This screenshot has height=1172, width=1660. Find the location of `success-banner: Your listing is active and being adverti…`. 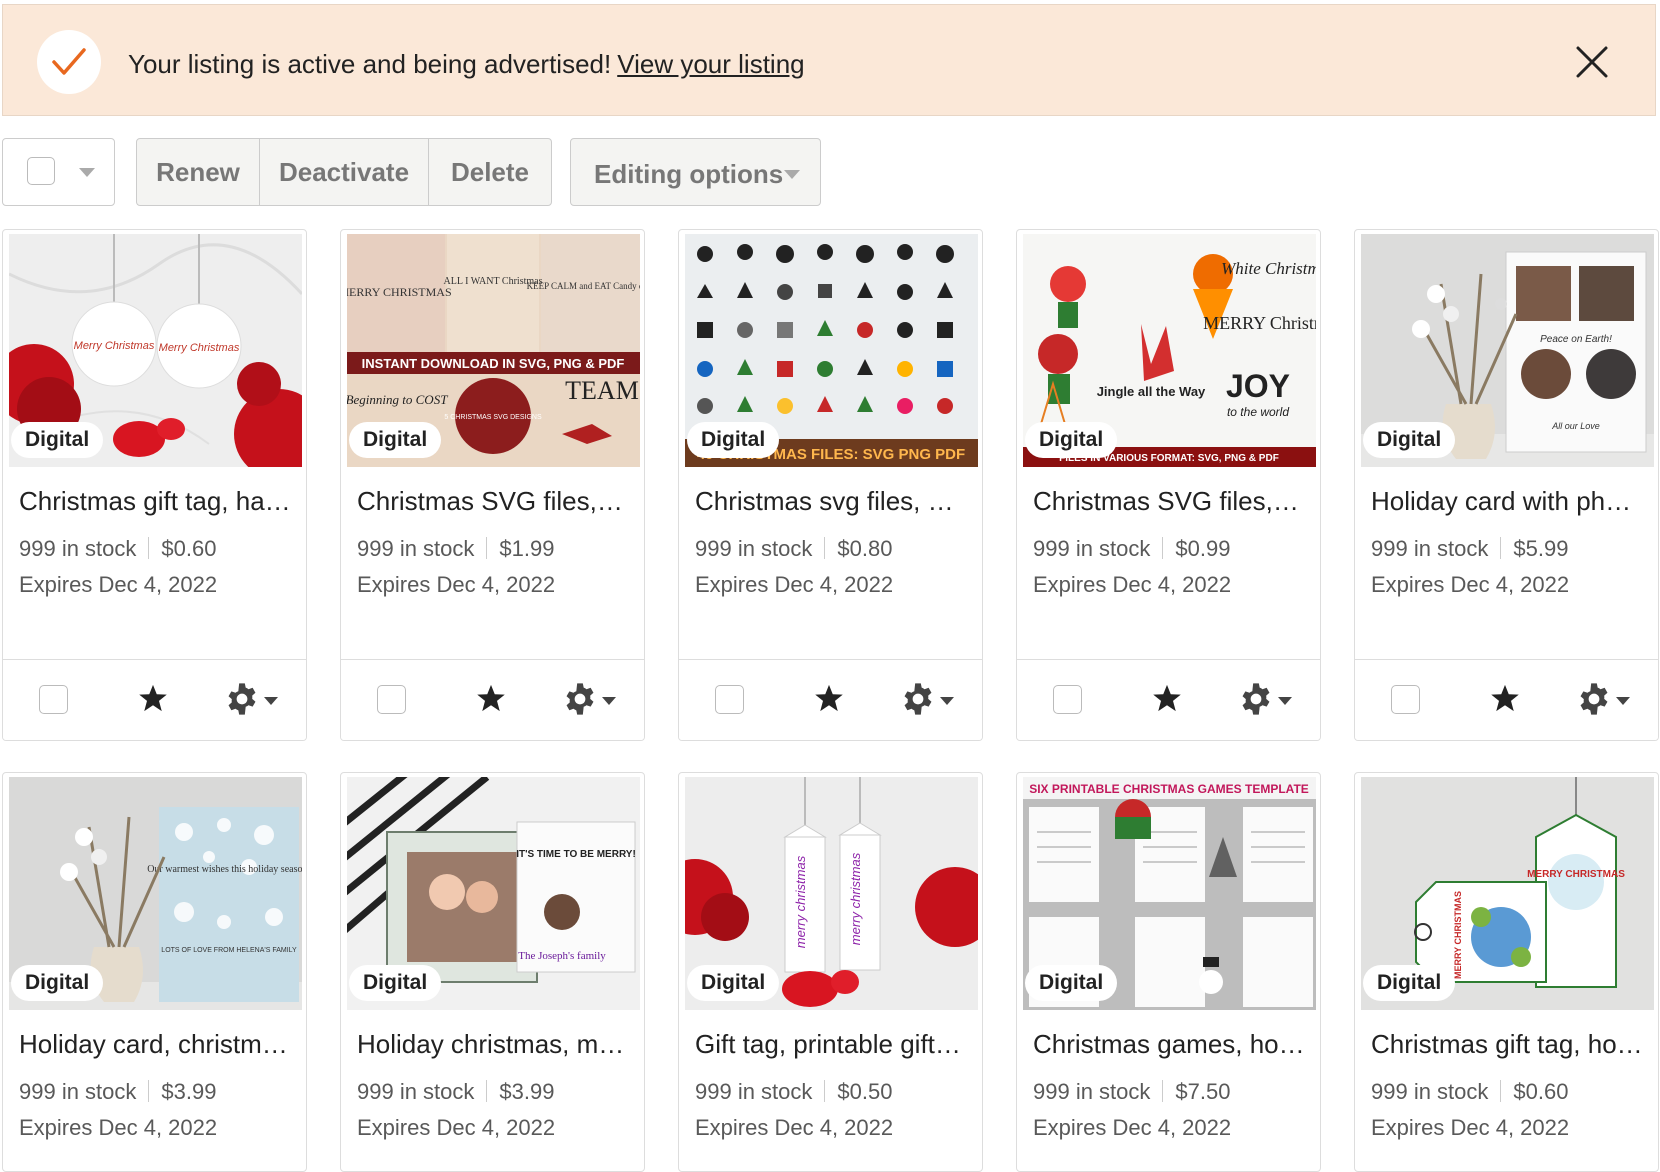

success-banner: Your listing is active and being adverti… is located at coordinates (829, 60).